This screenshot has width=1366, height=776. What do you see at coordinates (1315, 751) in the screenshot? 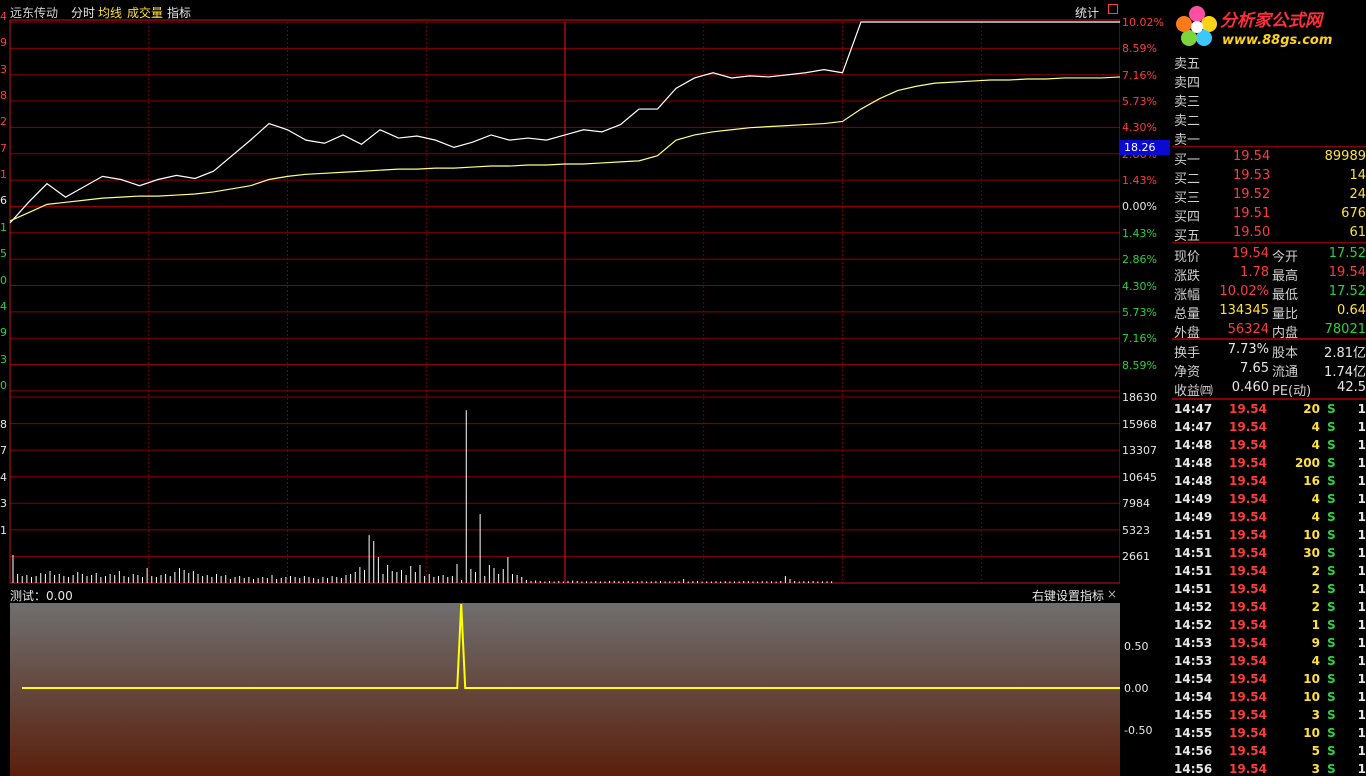
I see `tick-volume: 5` at bounding box center [1315, 751].